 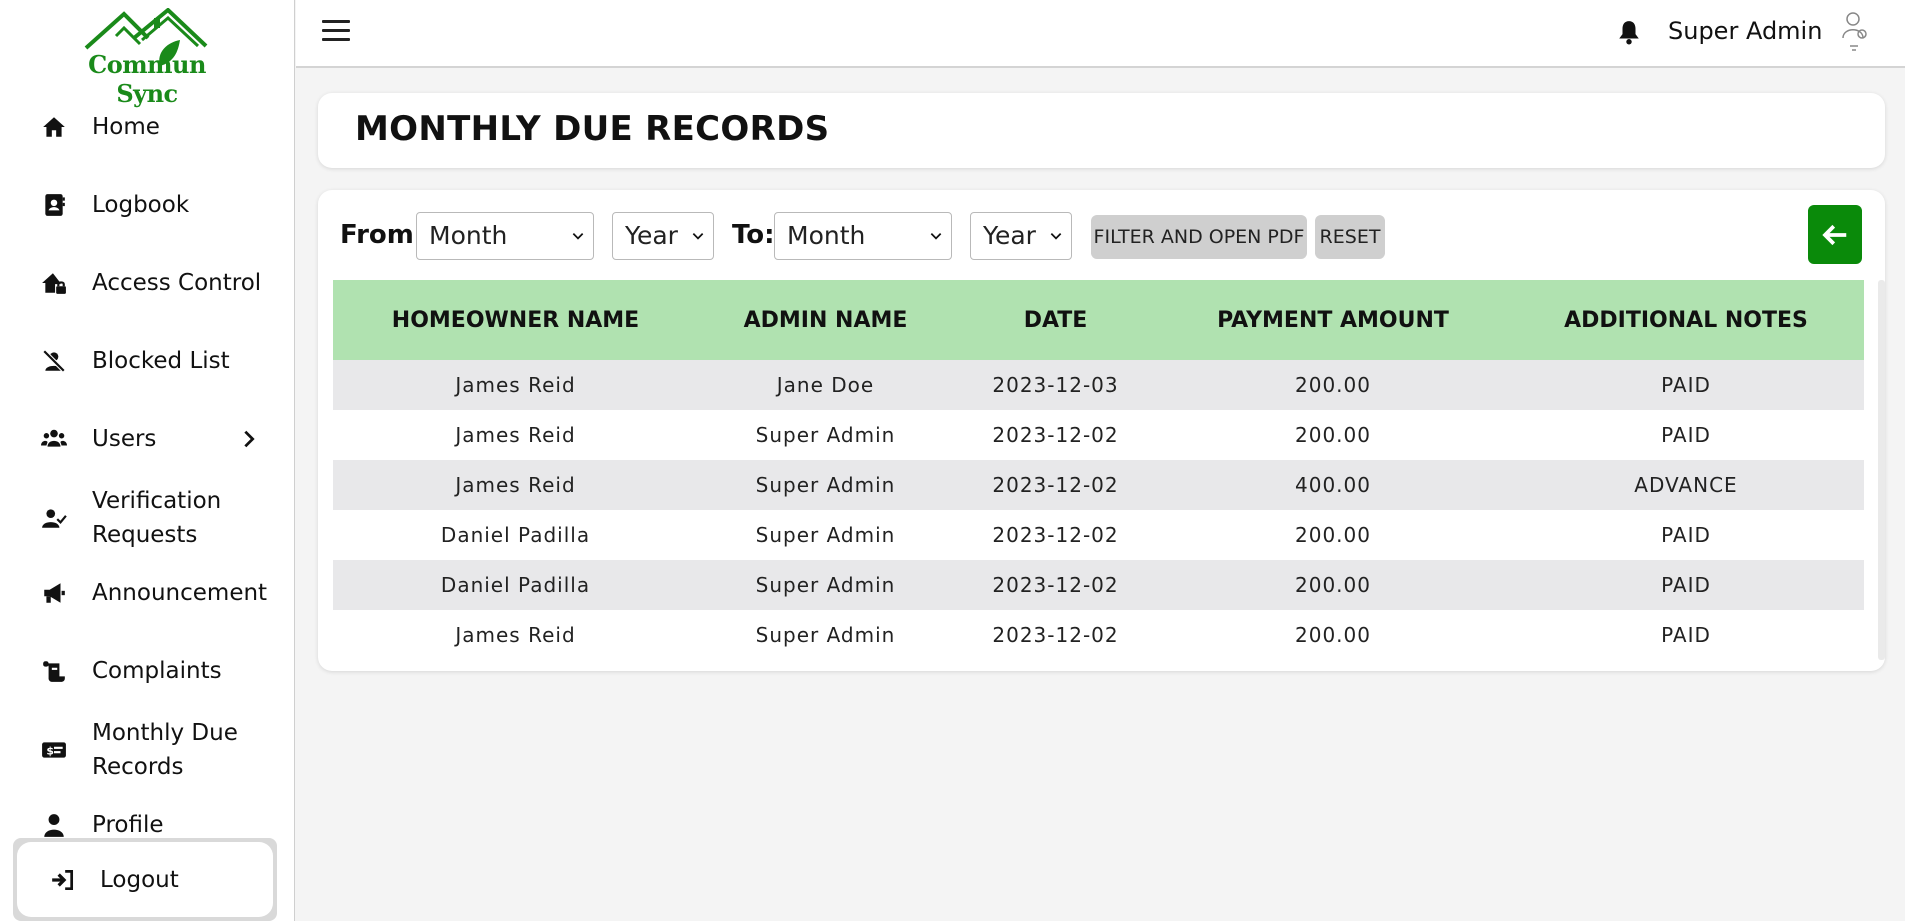 What do you see at coordinates (592, 129) in the screenshot?
I see `page-title: MONTHLY DUE RECORDS` at bounding box center [592, 129].